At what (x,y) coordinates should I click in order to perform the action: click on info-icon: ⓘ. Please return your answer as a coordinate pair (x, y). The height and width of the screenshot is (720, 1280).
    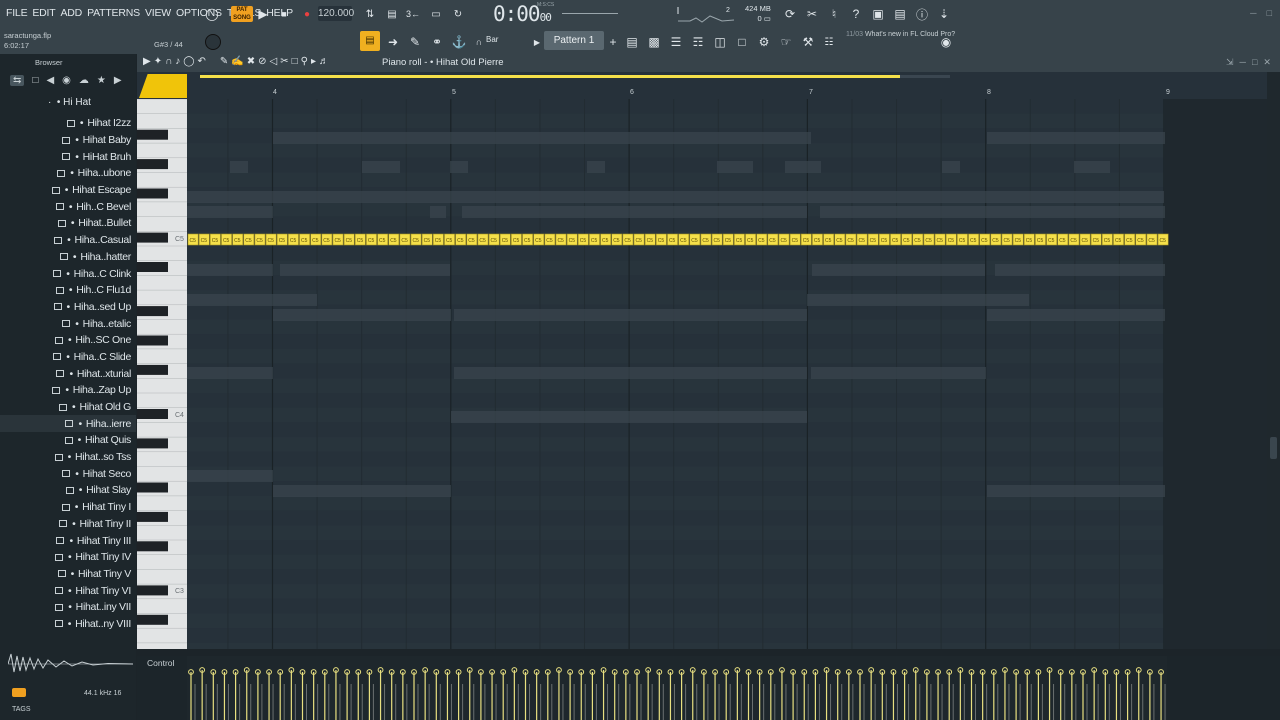
    Looking at the image, I should click on (922, 14).